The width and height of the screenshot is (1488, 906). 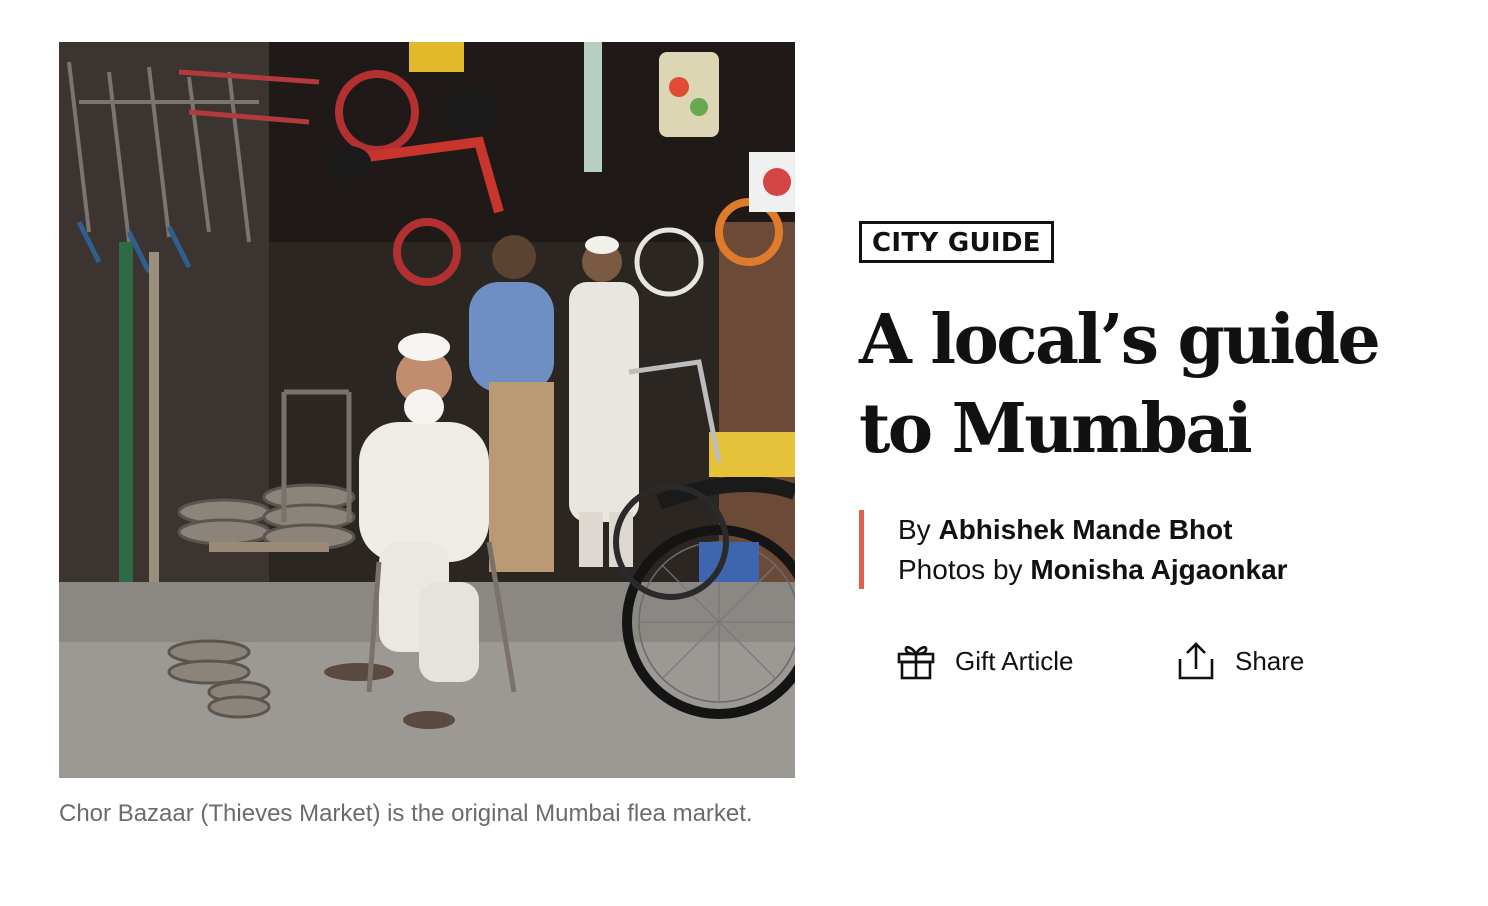 I want to click on photographer-link: Monisha Ajgaonkar, so click(x=1158, y=569).